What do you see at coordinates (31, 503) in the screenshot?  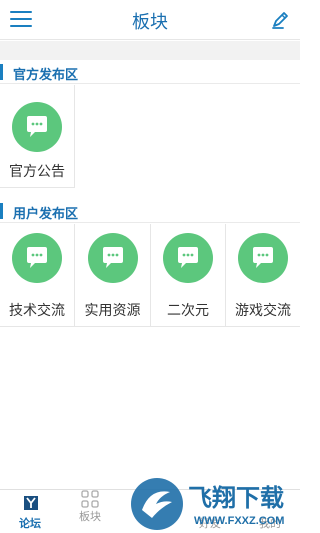 I see `forum-icon` at bounding box center [31, 503].